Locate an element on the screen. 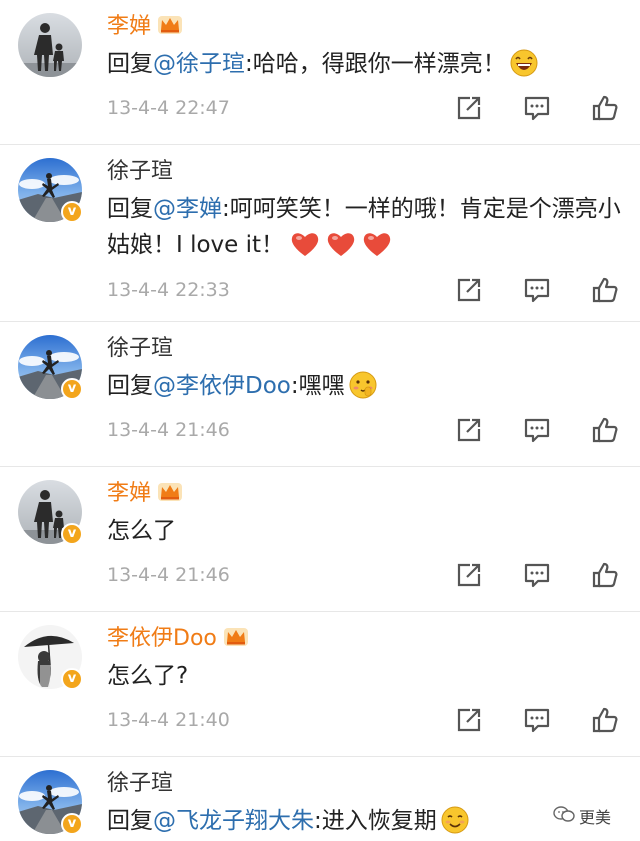  comment-body: :哈哈，得跟你一样漂亮！ is located at coordinates (375, 64).